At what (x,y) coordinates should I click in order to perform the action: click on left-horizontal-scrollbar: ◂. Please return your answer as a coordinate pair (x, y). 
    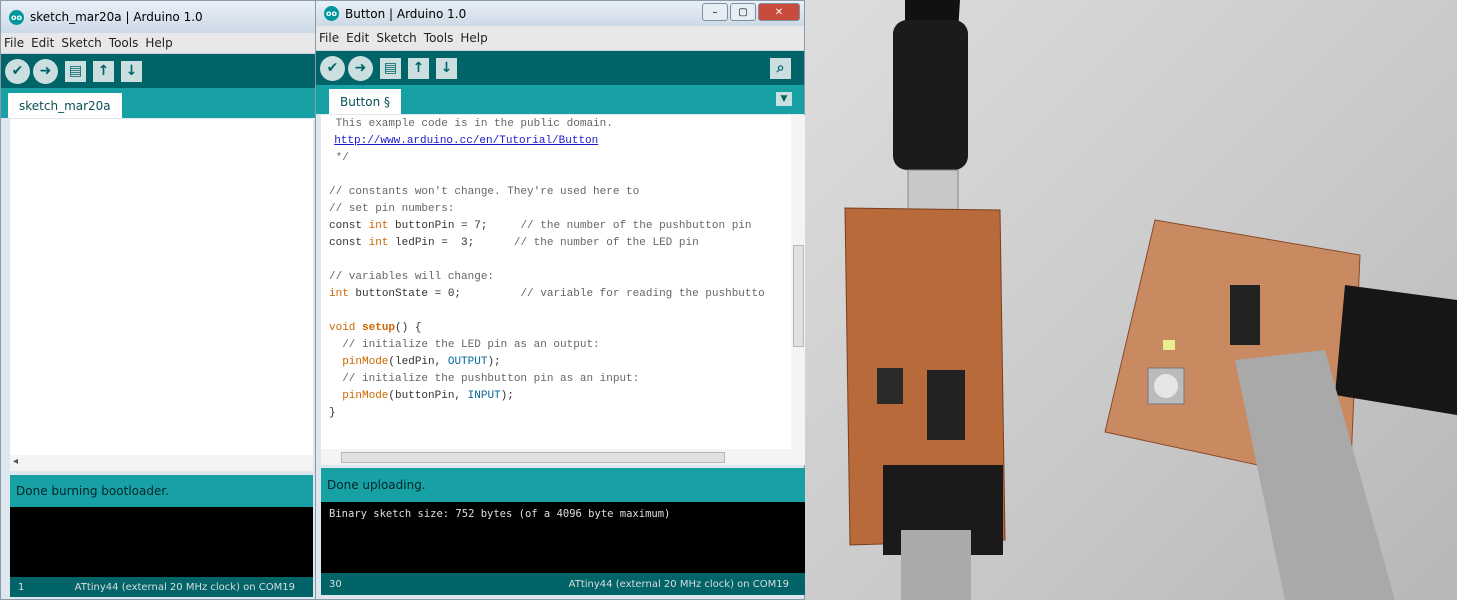
    Looking at the image, I should click on (161, 463).